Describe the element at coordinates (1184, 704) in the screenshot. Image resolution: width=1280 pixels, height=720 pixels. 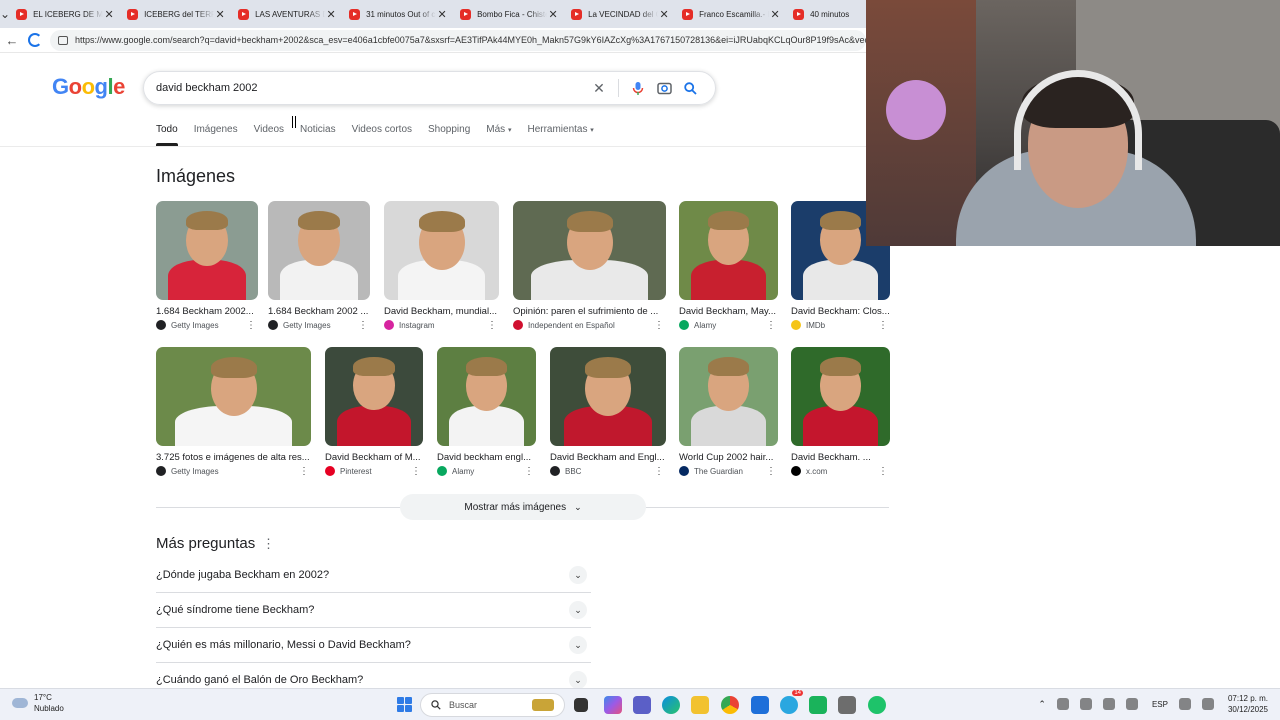
I see `network-icon` at that location.